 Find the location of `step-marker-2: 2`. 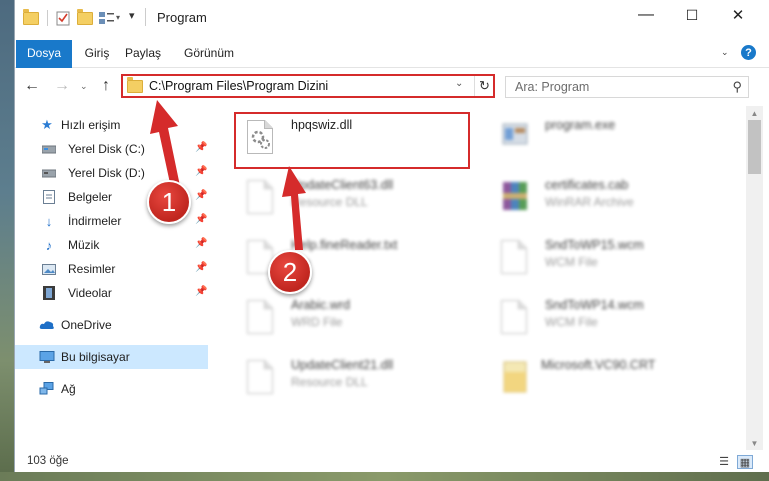

step-marker-2: 2 is located at coordinates (290, 272).